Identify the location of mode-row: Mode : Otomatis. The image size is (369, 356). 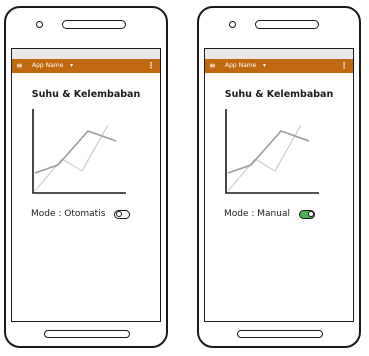
(81, 214).